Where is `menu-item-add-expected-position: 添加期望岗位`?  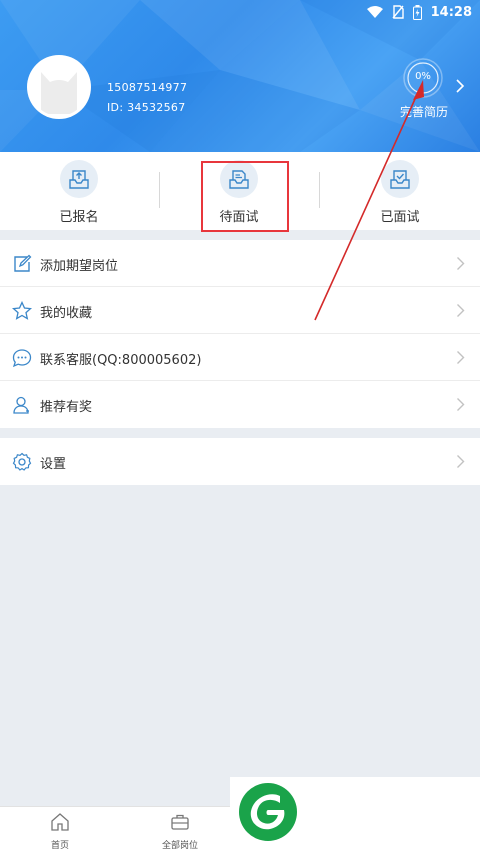 menu-item-add-expected-position: 添加期望岗位 is located at coordinates (240, 263).